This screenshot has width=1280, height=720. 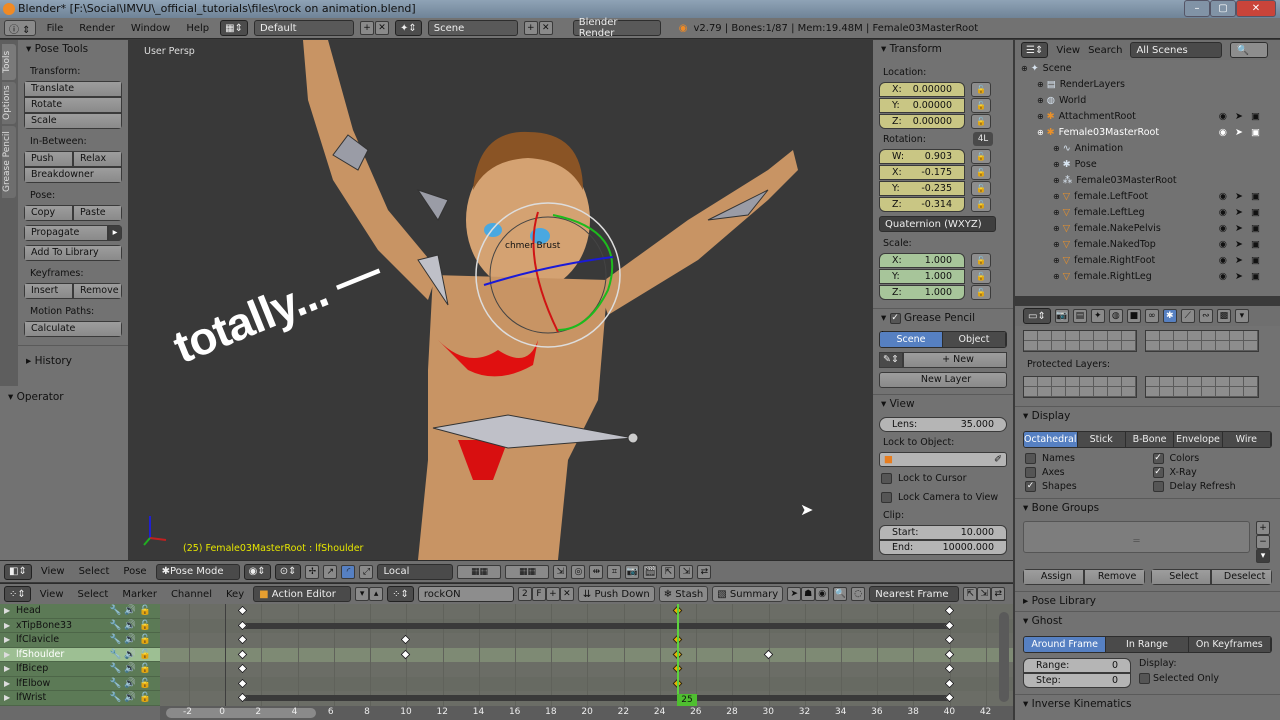 I want to click on scene-layers-b: ▦▦, so click(x=527, y=571).